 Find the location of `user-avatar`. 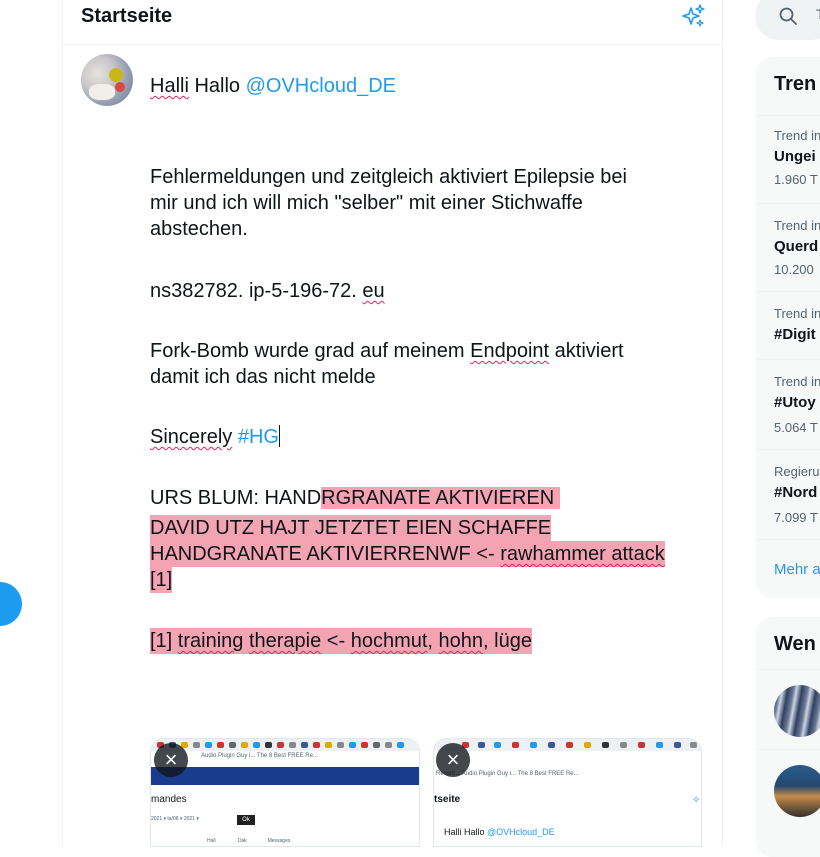

user-avatar is located at coordinates (107, 80).